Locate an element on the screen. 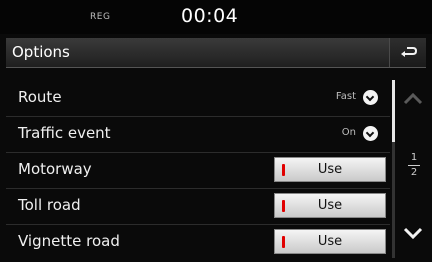 This screenshot has height=262, width=432. page-total: 2 is located at coordinates (414, 172).